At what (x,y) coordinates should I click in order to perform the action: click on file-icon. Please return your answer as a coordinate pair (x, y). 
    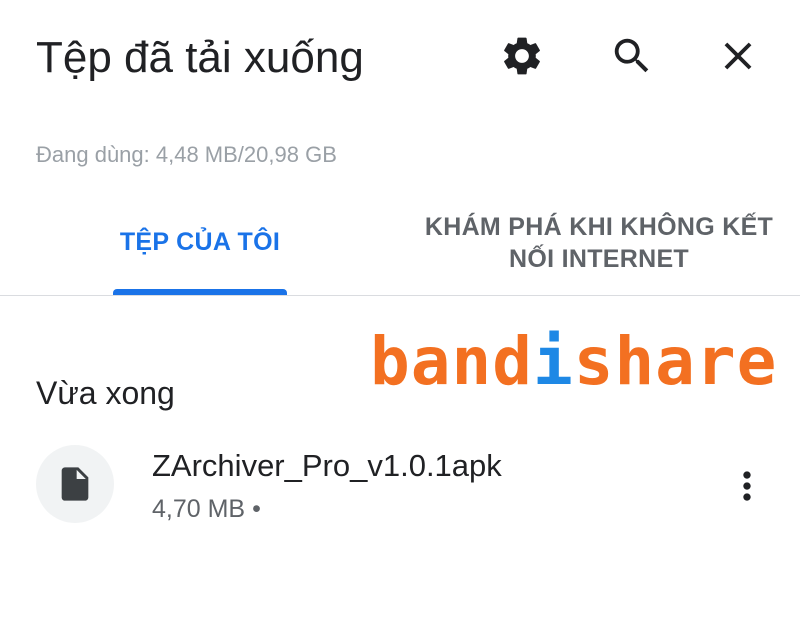
    Looking at the image, I should click on (75, 484).